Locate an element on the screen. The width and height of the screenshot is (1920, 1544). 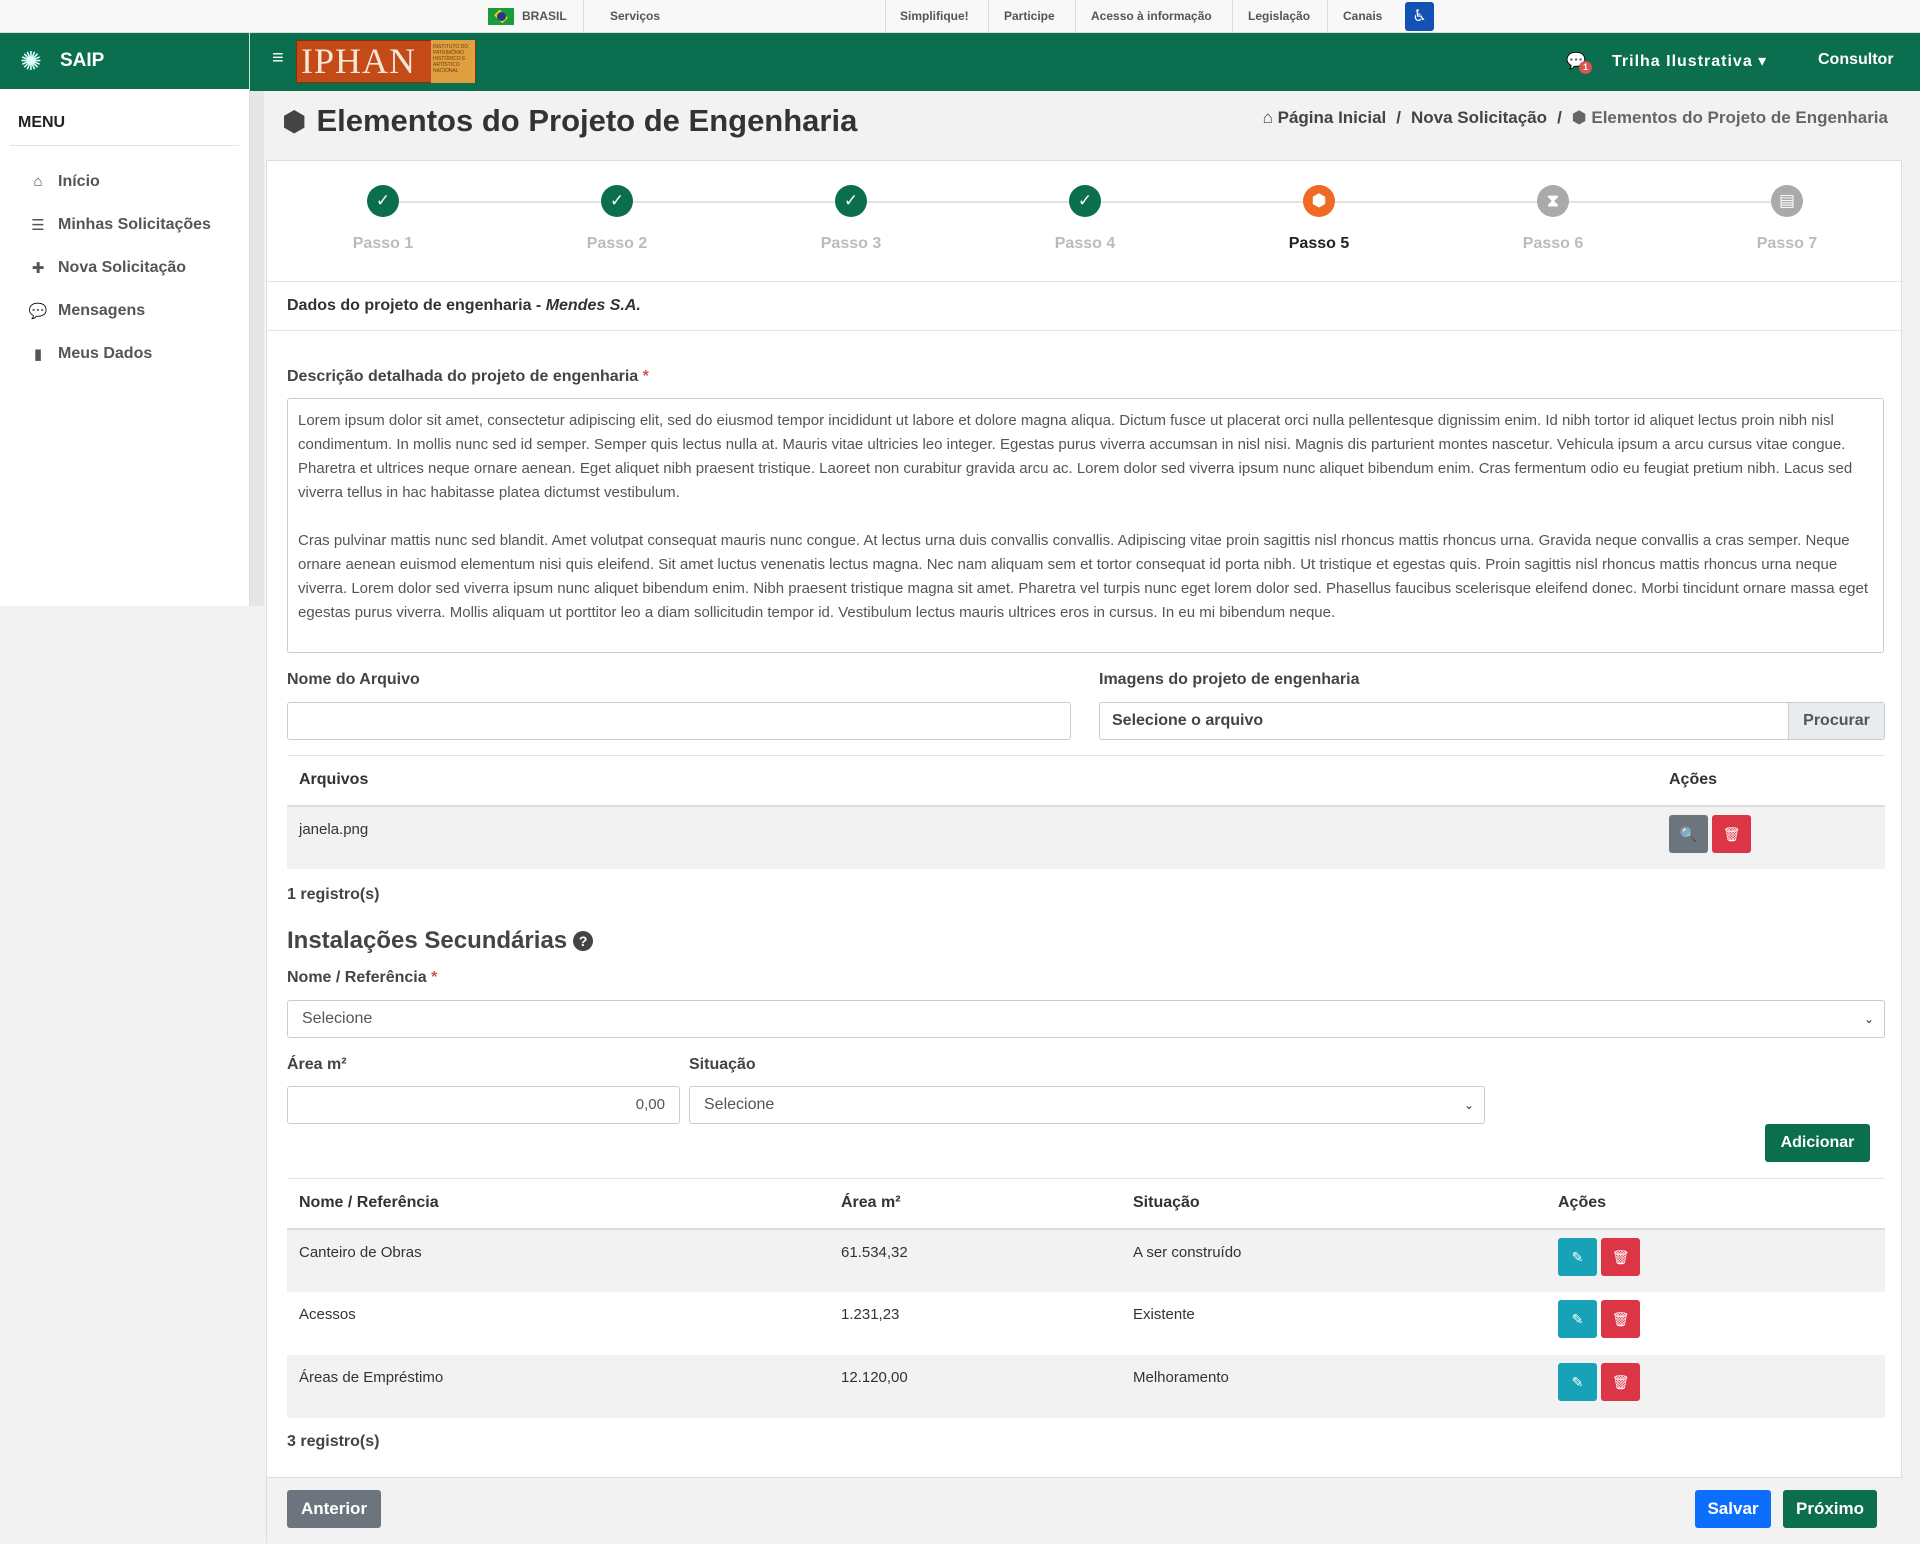
installations-title: Instalações Secundárias ? is located at coordinates (440, 941).